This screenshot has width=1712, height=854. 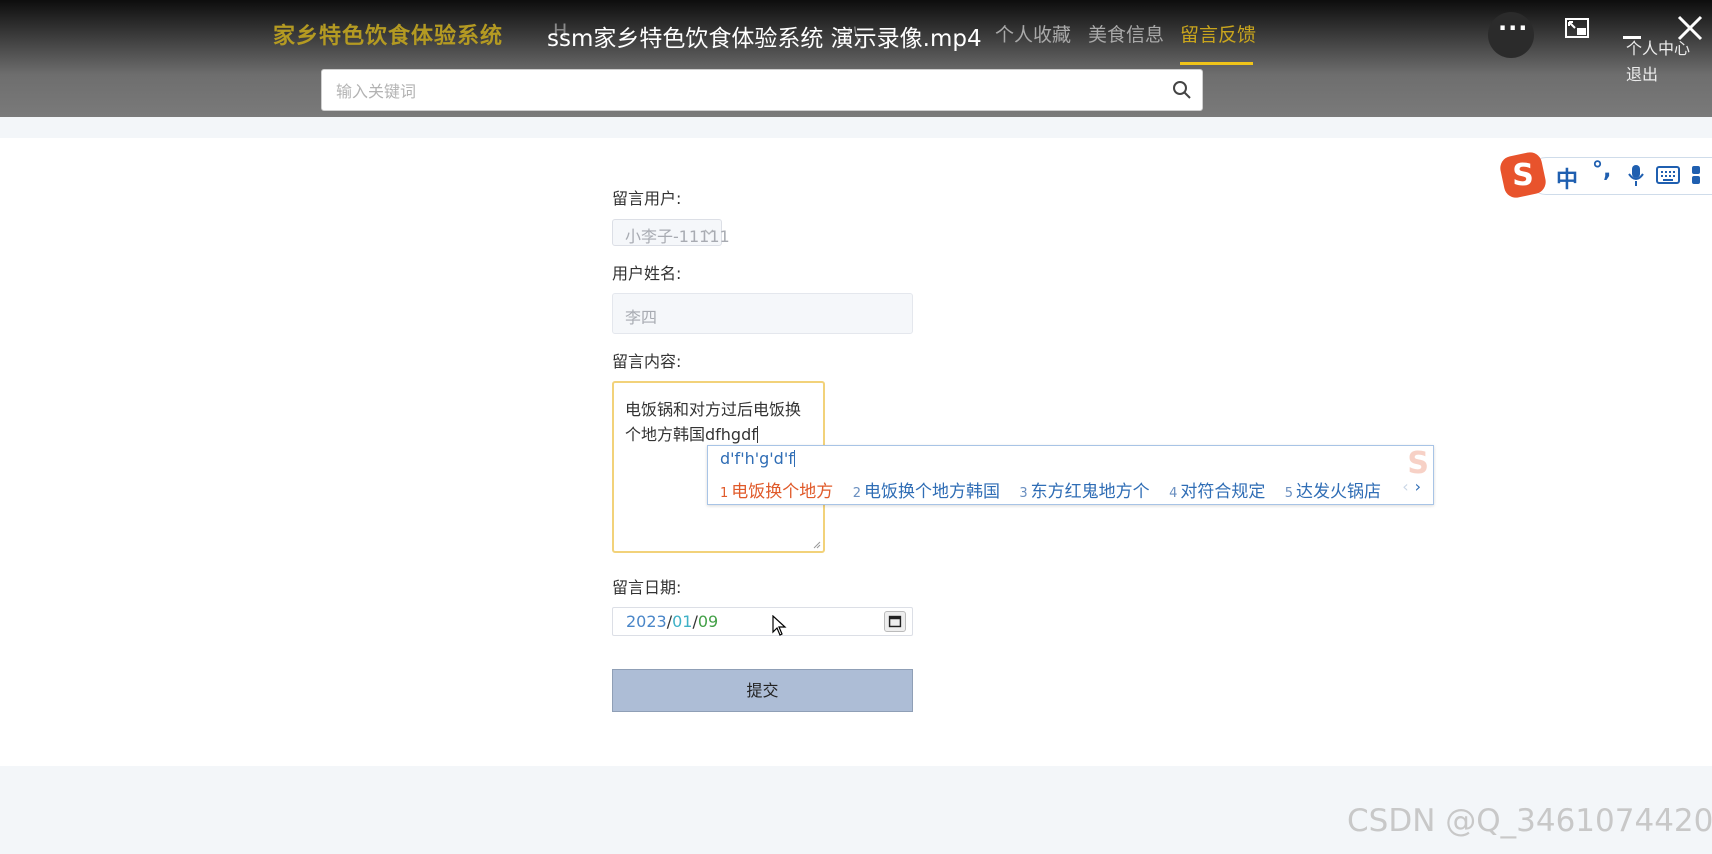 I want to click on date-day: 09, so click(x=708, y=621).